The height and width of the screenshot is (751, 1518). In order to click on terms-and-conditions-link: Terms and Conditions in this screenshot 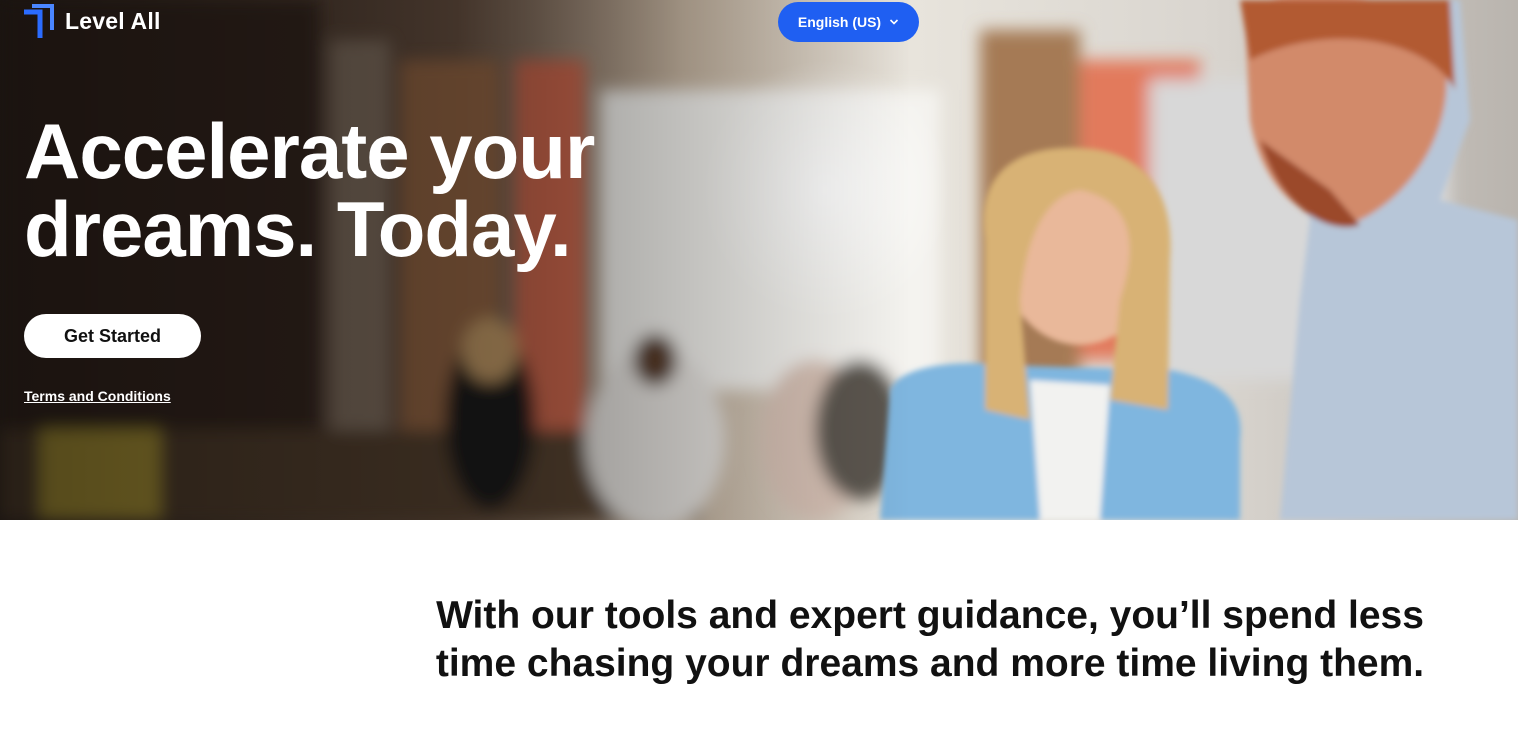, I will do `click(97, 396)`.